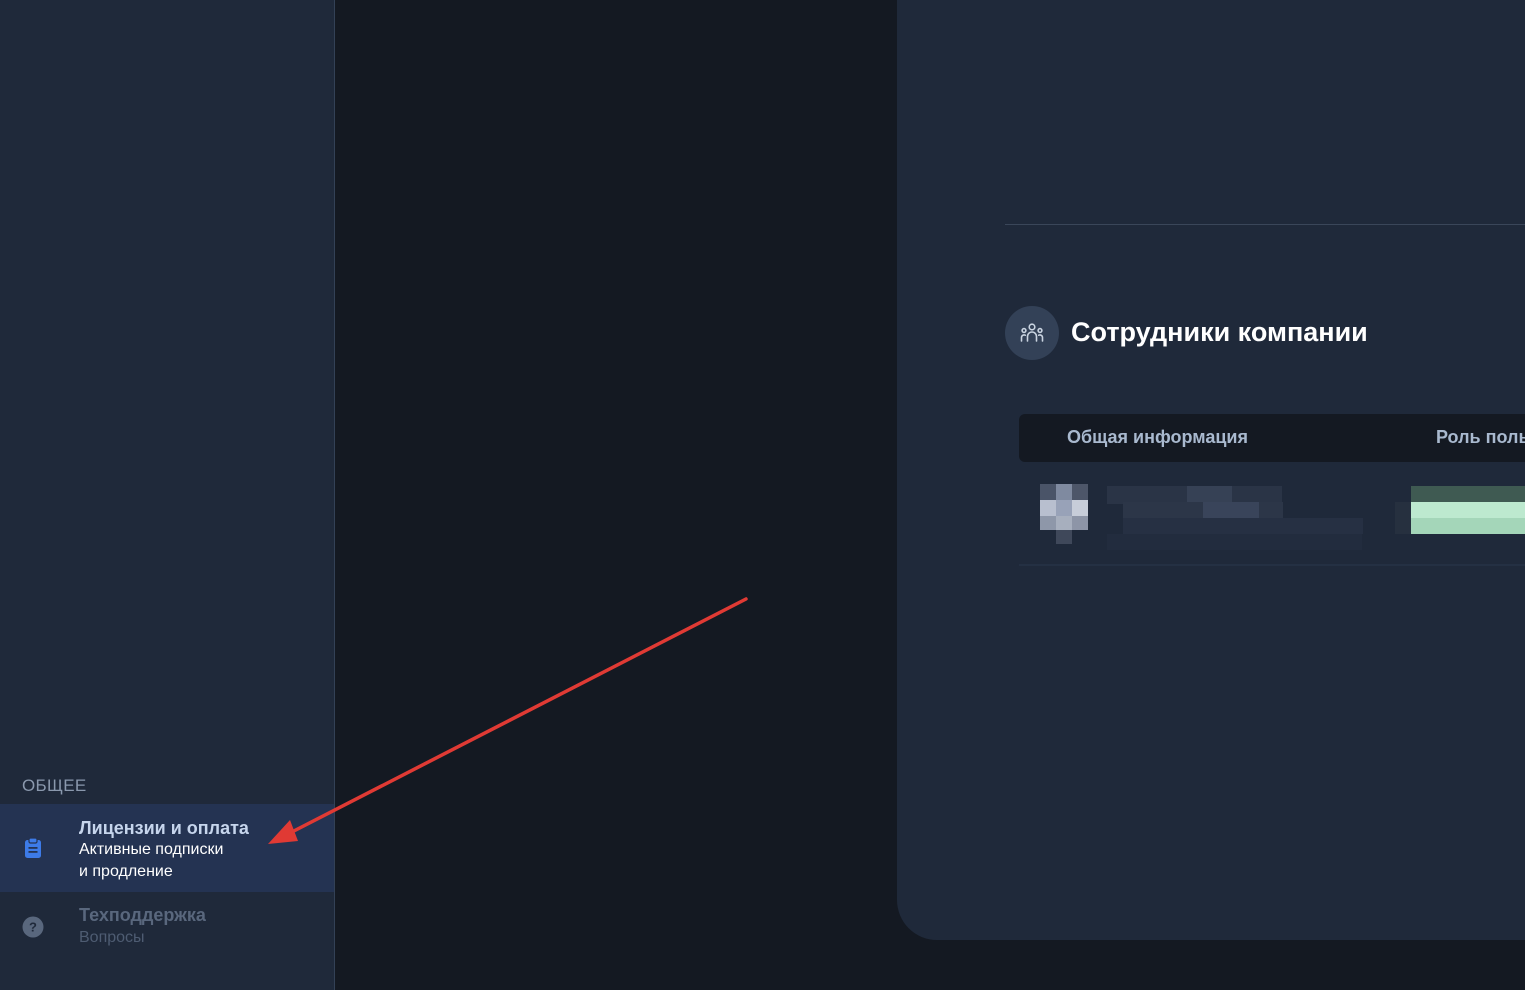 The width and height of the screenshot is (1525, 990). What do you see at coordinates (112, 937) in the screenshot?
I see `sidebar-item-subtitle: Вопросы` at bounding box center [112, 937].